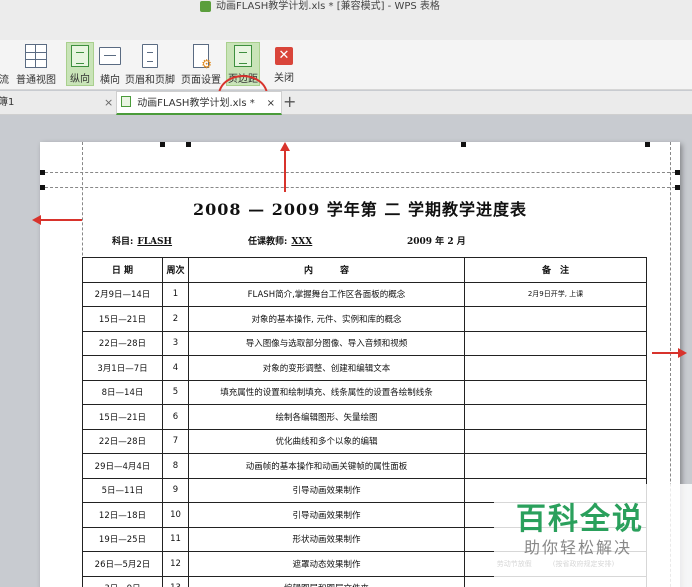  What do you see at coordinates (175, 270) in the screenshot?
I see `header-week: 周次` at bounding box center [175, 270].